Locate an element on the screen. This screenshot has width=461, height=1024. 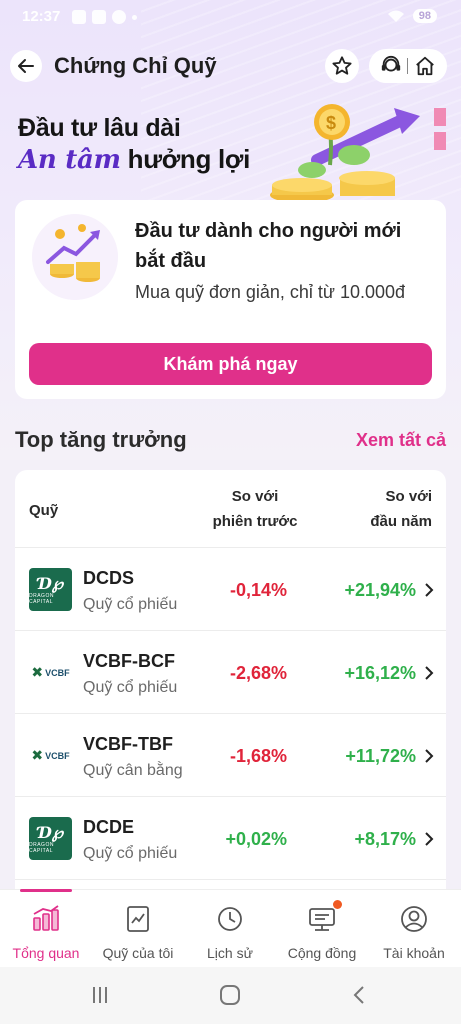
change-year-start: +16,12% is located at coordinates (380, 673).